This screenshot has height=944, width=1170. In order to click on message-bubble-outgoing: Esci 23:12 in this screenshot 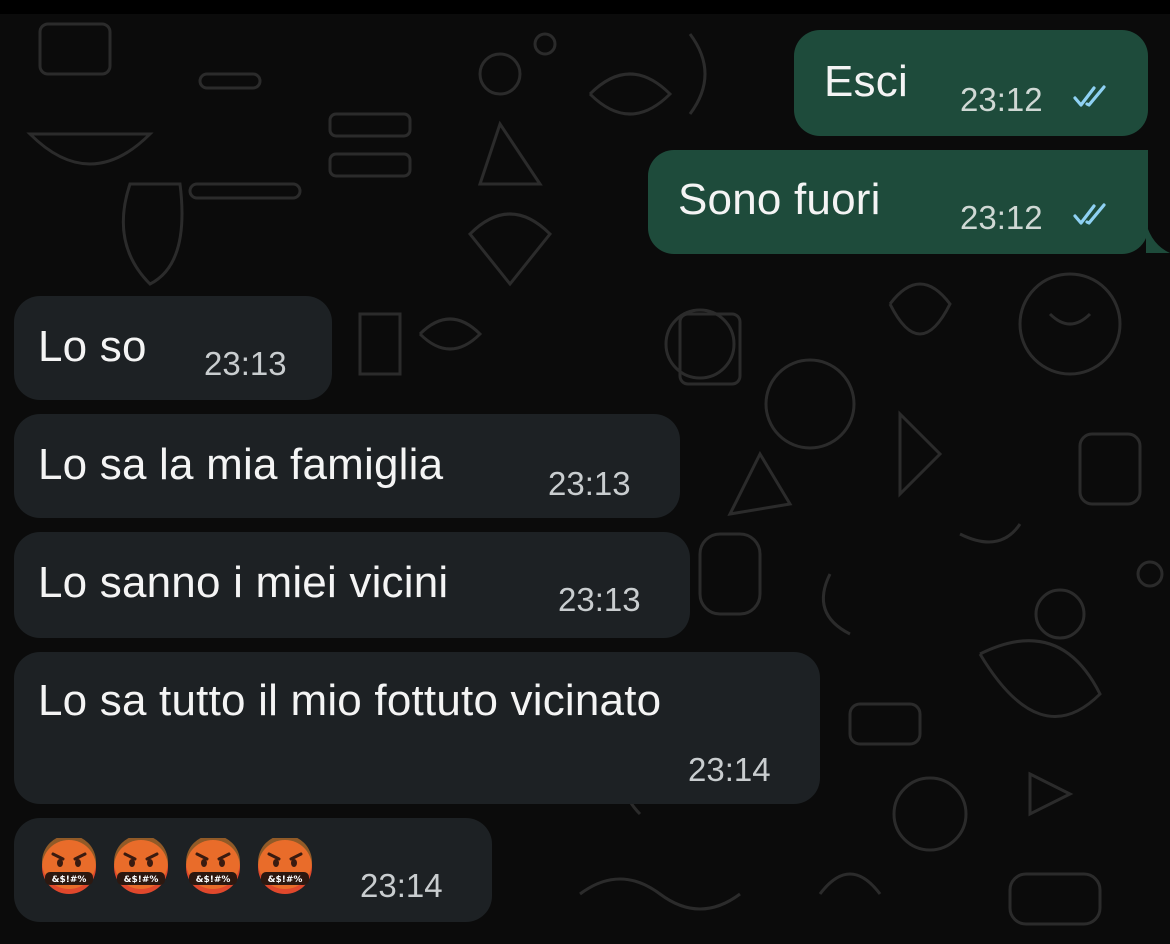, I will do `click(971, 83)`.